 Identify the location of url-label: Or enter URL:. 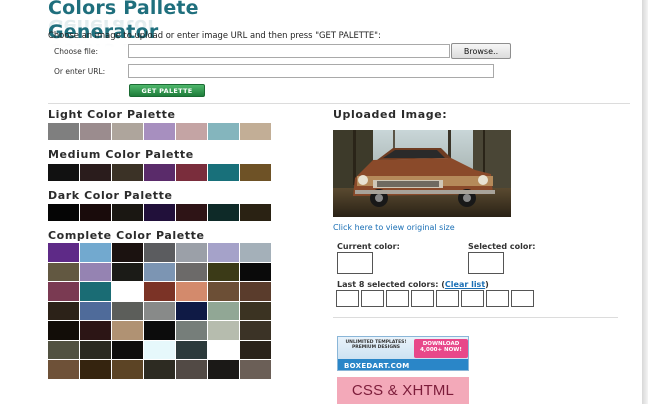
(80, 71).